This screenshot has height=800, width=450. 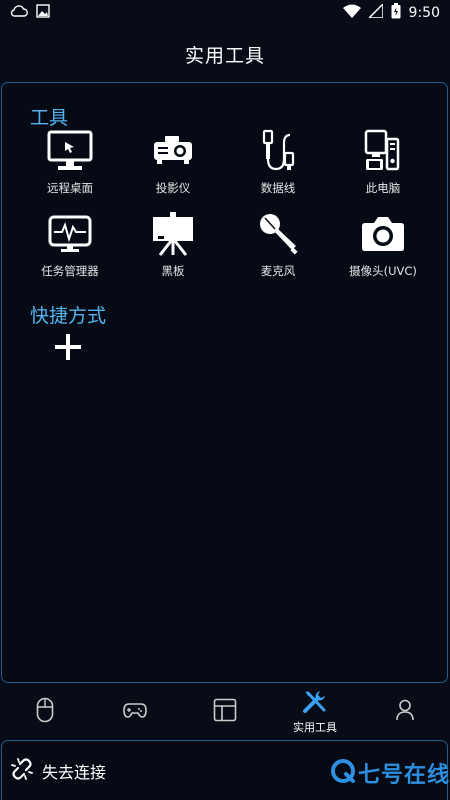 I want to click on tool-label: 麦克风, so click(x=278, y=271).